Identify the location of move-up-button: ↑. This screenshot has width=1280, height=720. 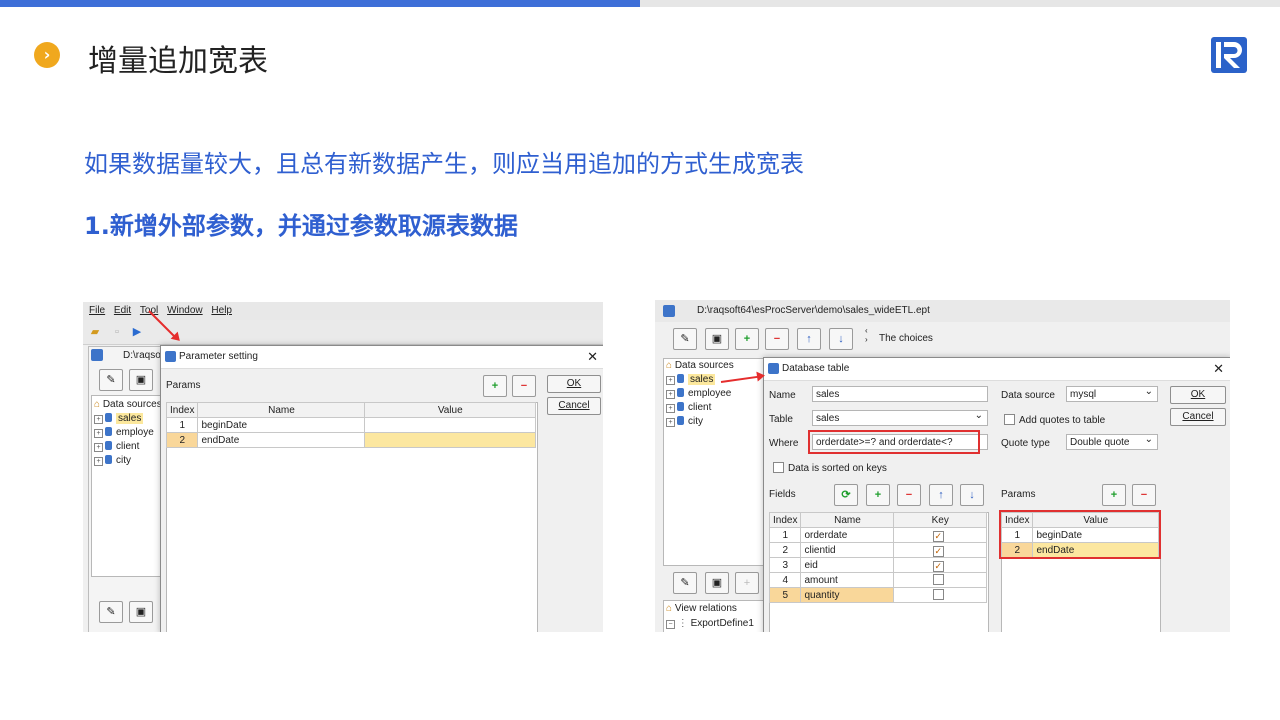
(809, 339).